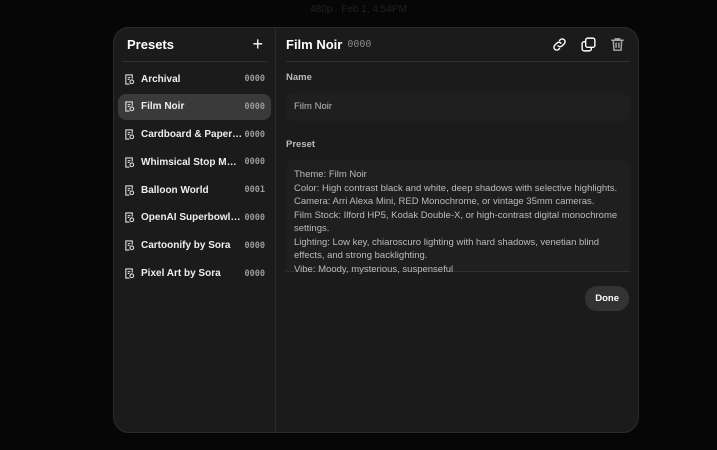  I want to click on preset-title: Film Noir, so click(314, 44).